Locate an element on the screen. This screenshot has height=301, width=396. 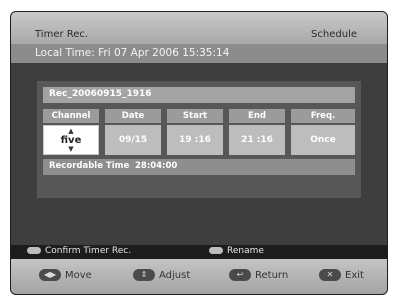
move-button: ◀▶ Move is located at coordinates (65, 275).